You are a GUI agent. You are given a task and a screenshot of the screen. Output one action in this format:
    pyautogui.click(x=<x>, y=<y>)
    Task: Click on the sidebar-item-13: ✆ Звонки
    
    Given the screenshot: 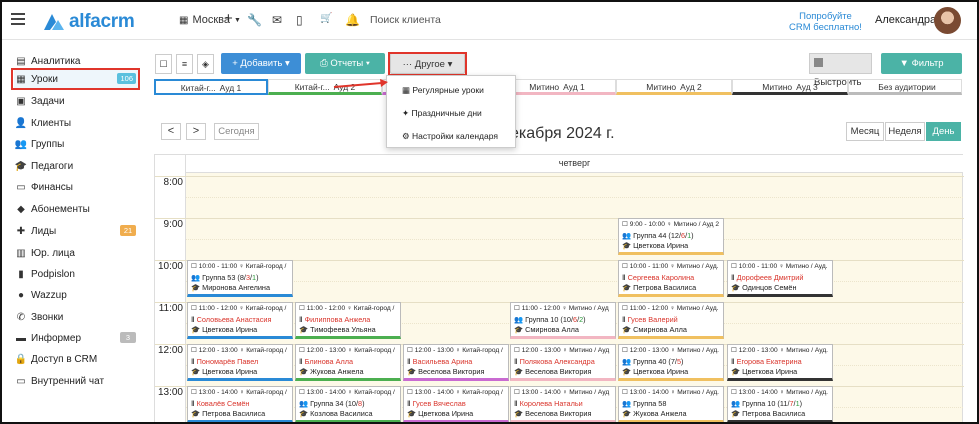 What is the action you would take?
    pyautogui.click(x=77, y=317)
    